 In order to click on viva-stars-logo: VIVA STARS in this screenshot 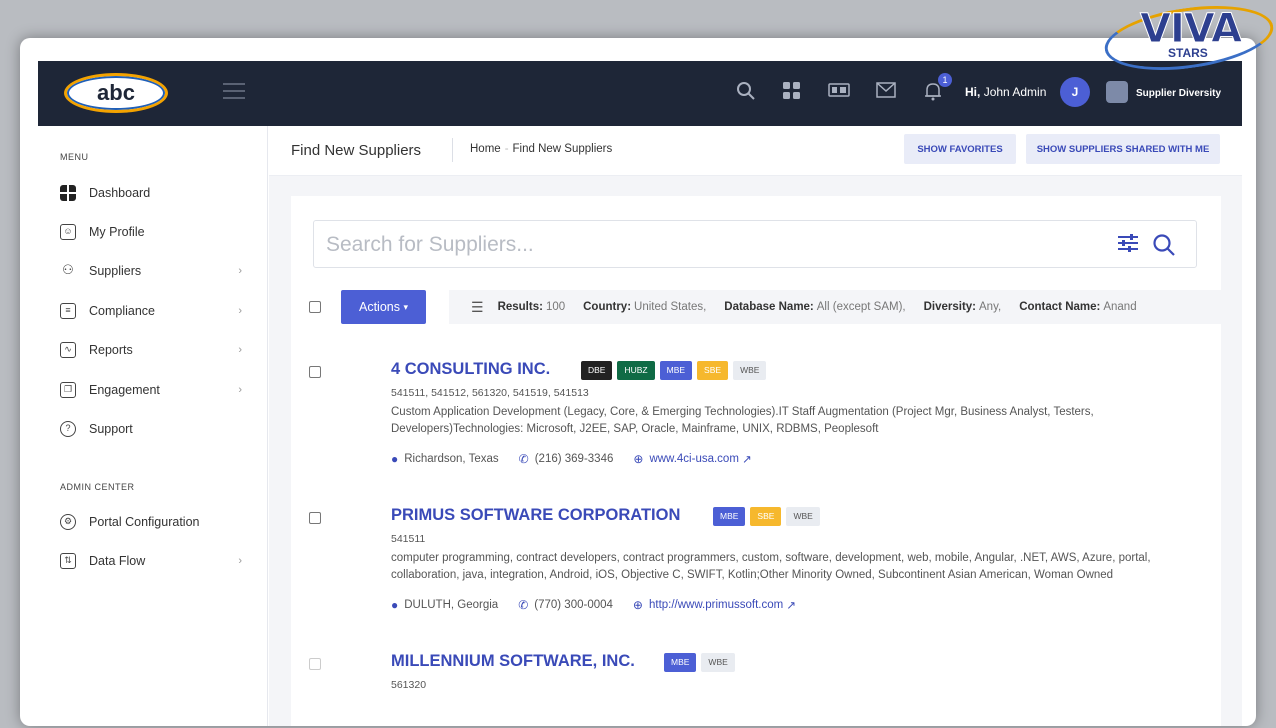, I will do `click(1188, 41)`.